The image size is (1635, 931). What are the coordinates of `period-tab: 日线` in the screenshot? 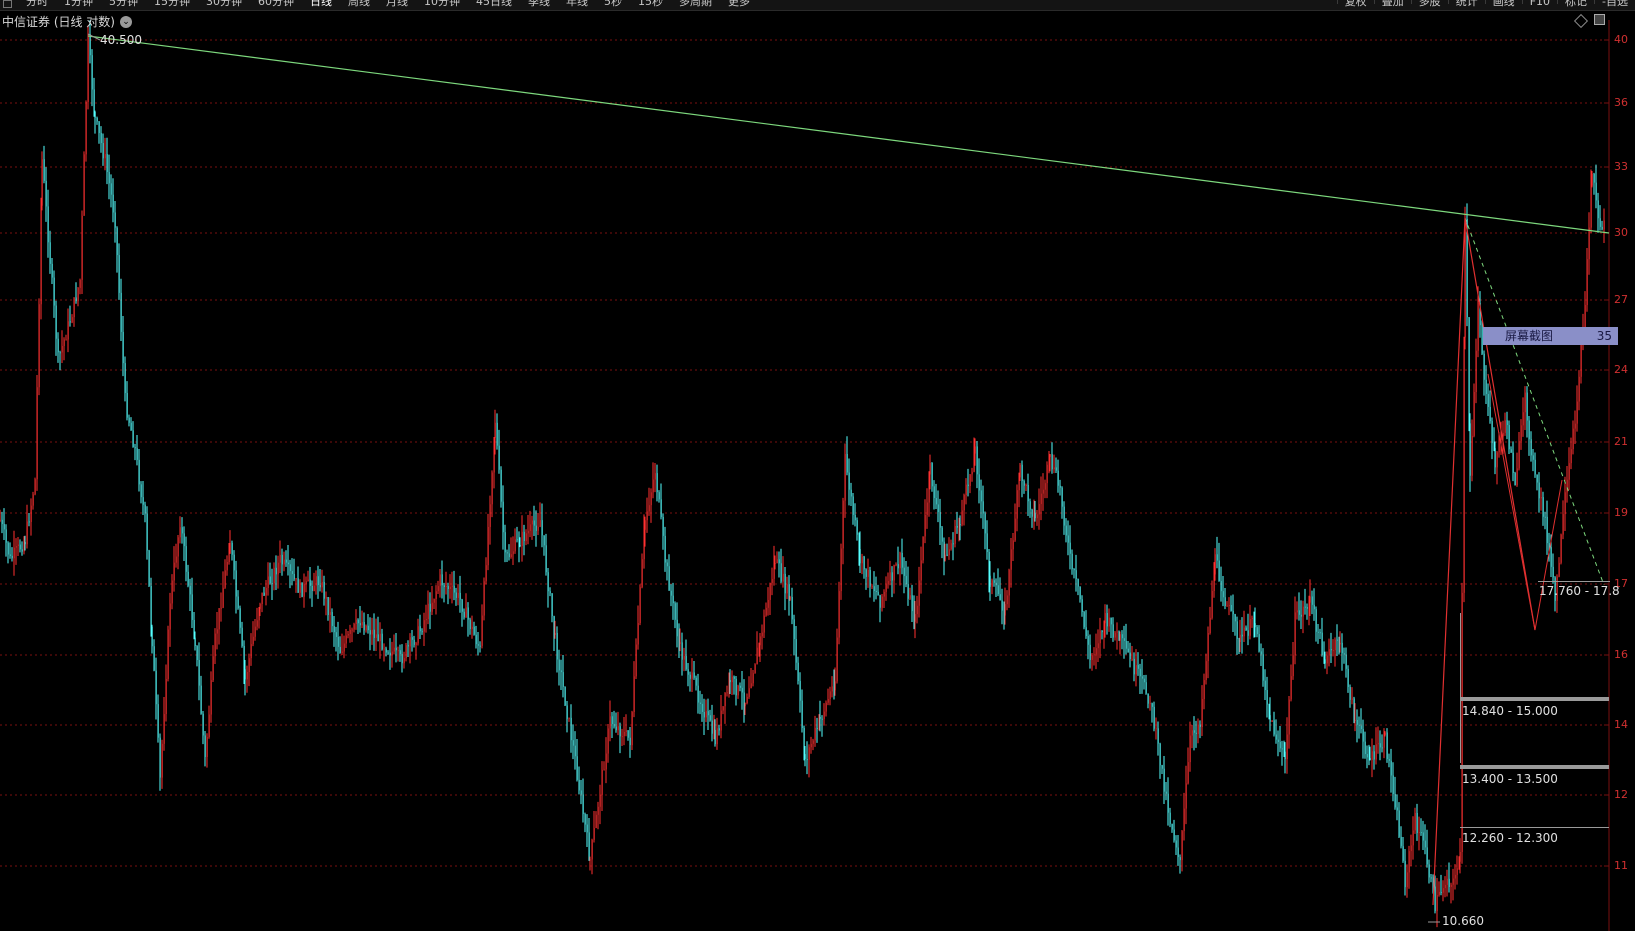 It's located at (321, 3).